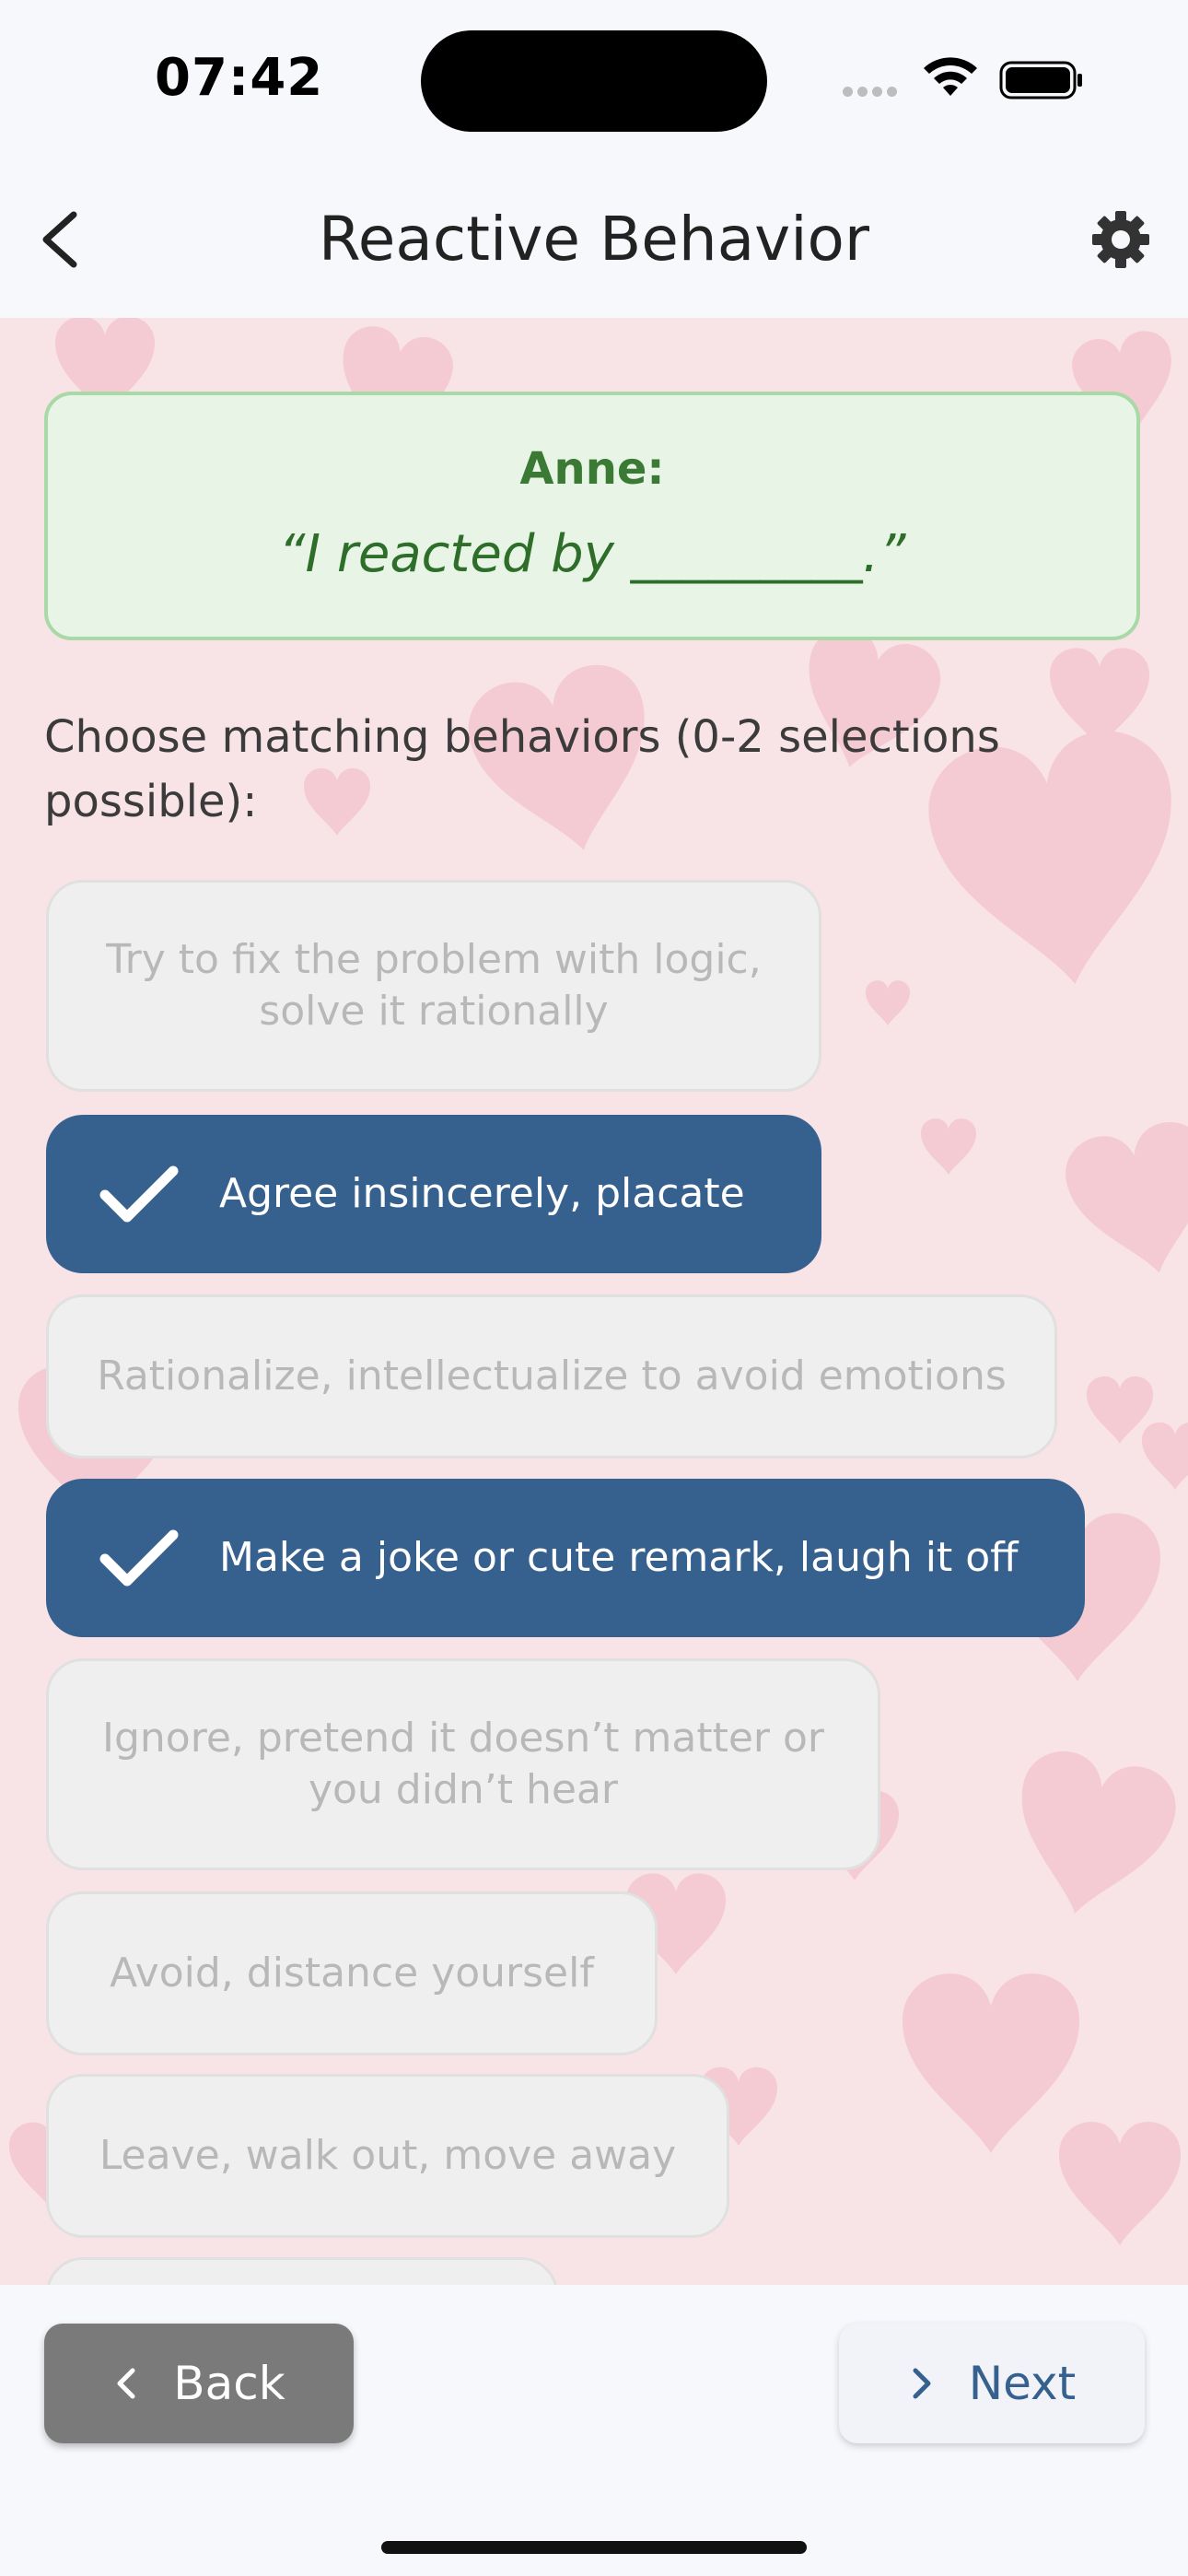  Describe the element at coordinates (951, 76) in the screenshot. I see `wifi-icon` at that location.